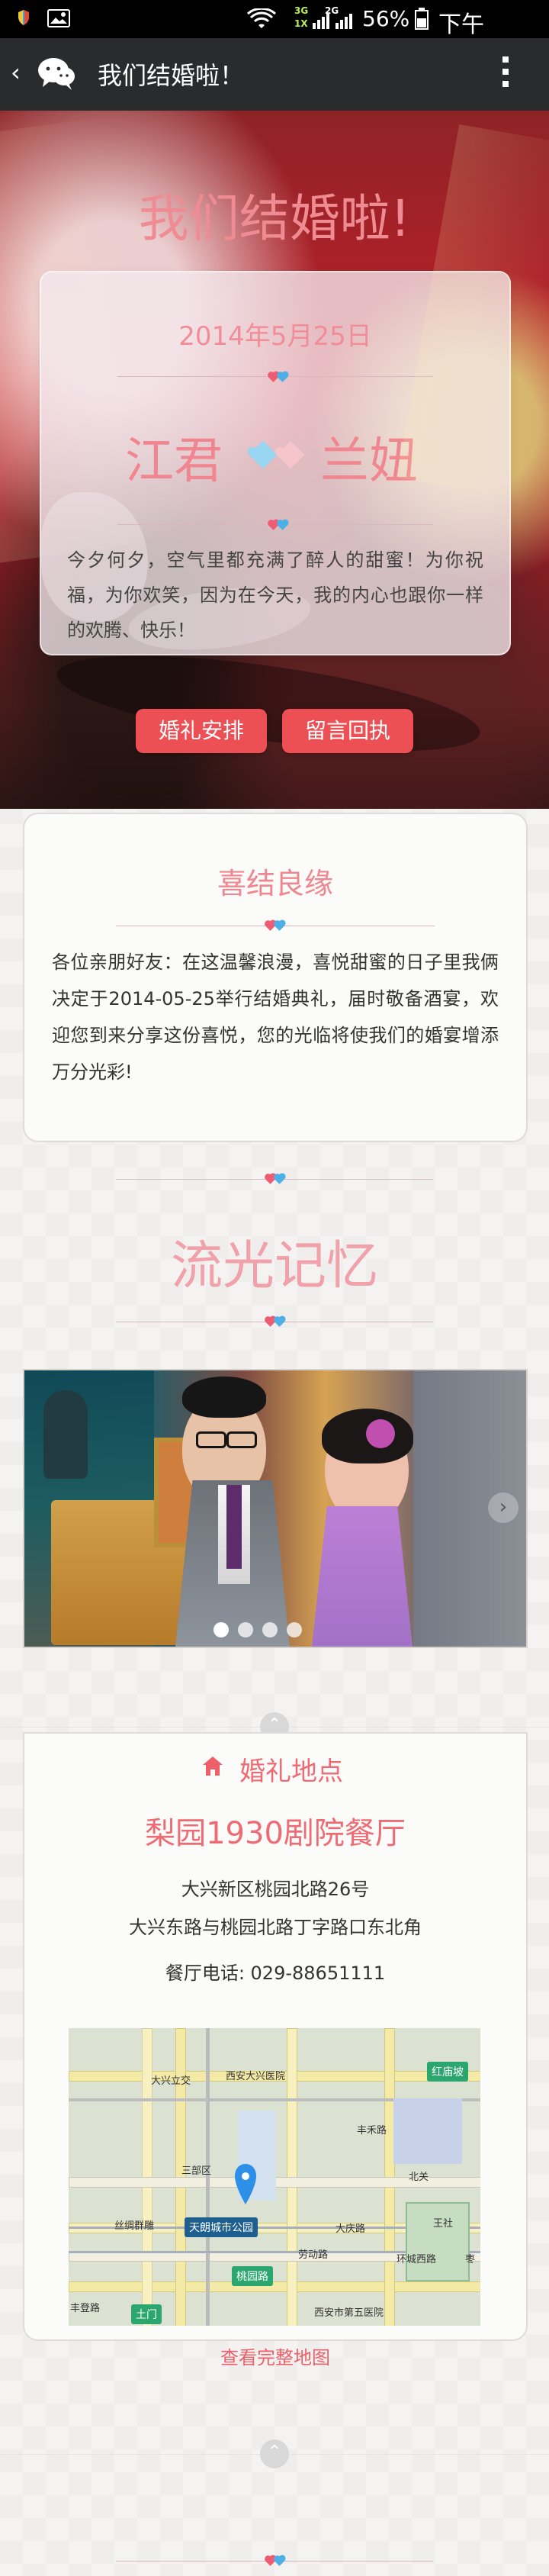  What do you see at coordinates (275, 336) in the screenshot?
I see `wedding-date: 2014年5月25日` at bounding box center [275, 336].